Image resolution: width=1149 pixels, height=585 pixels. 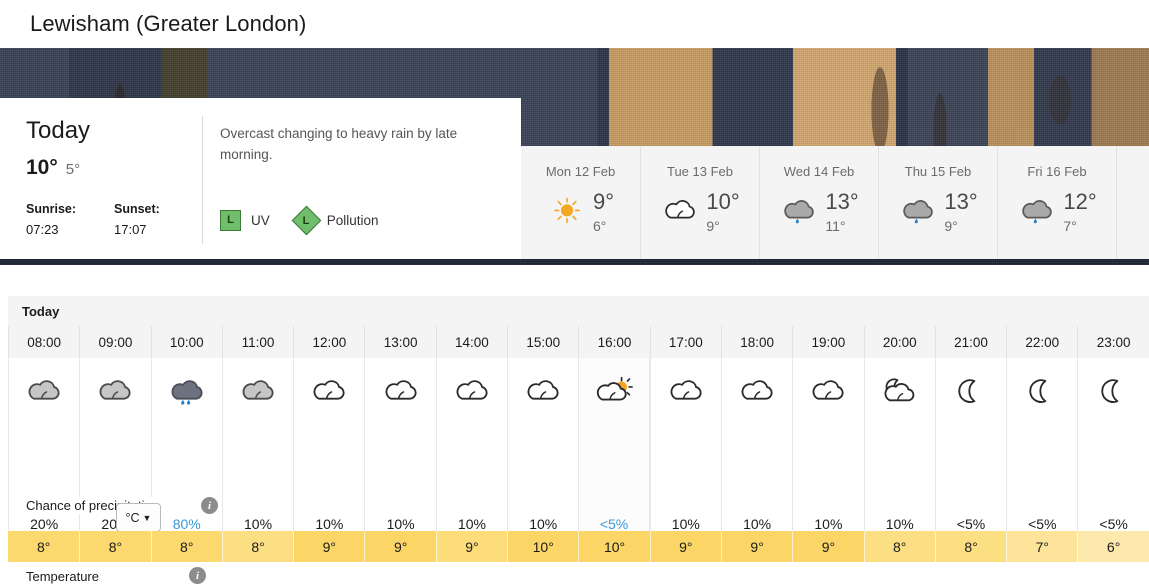 I want to click on today-min-temp: 5°, so click(x=73, y=170).